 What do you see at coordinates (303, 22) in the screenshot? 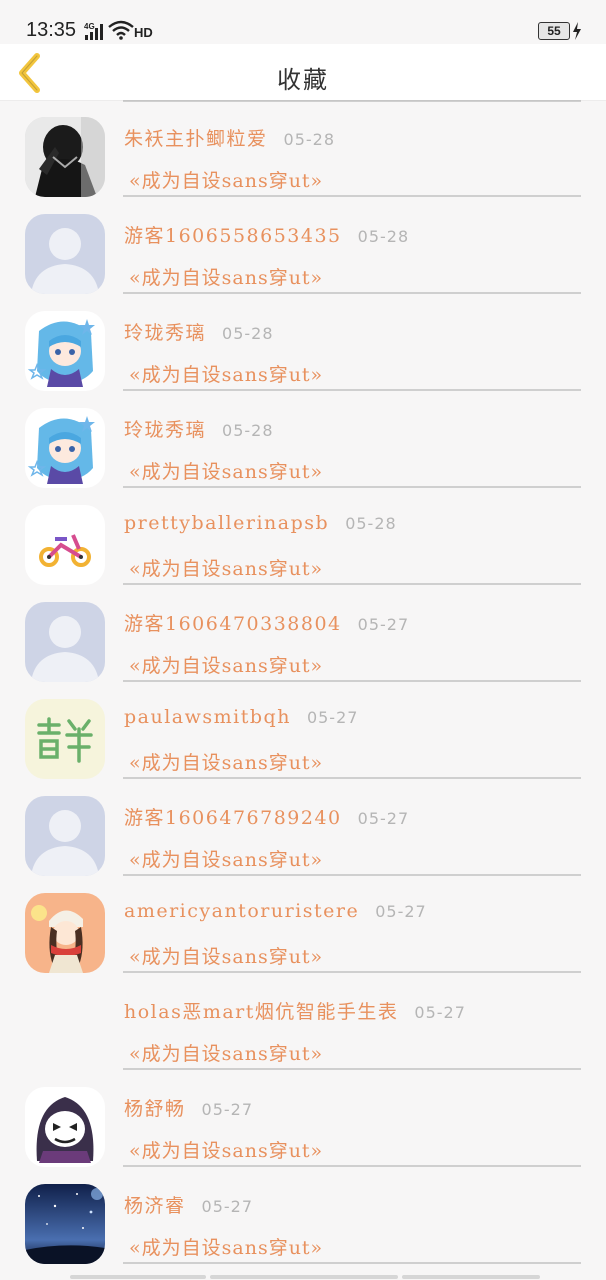
I see `status-bar: 13:35 4G HD 55` at bounding box center [303, 22].